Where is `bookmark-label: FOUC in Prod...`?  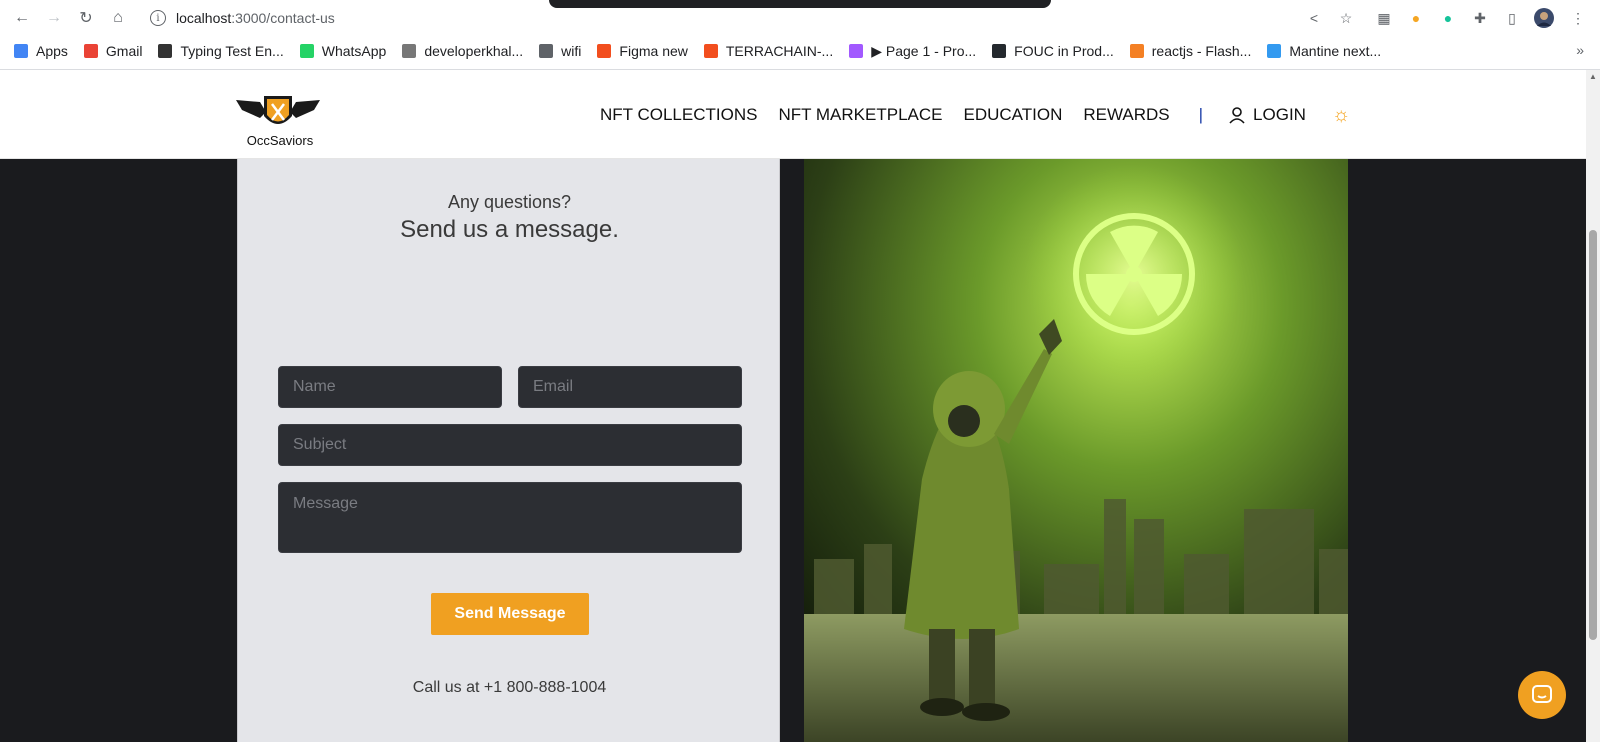
bookmark-label: FOUC in Prod... is located at coordinates (1064, 51).